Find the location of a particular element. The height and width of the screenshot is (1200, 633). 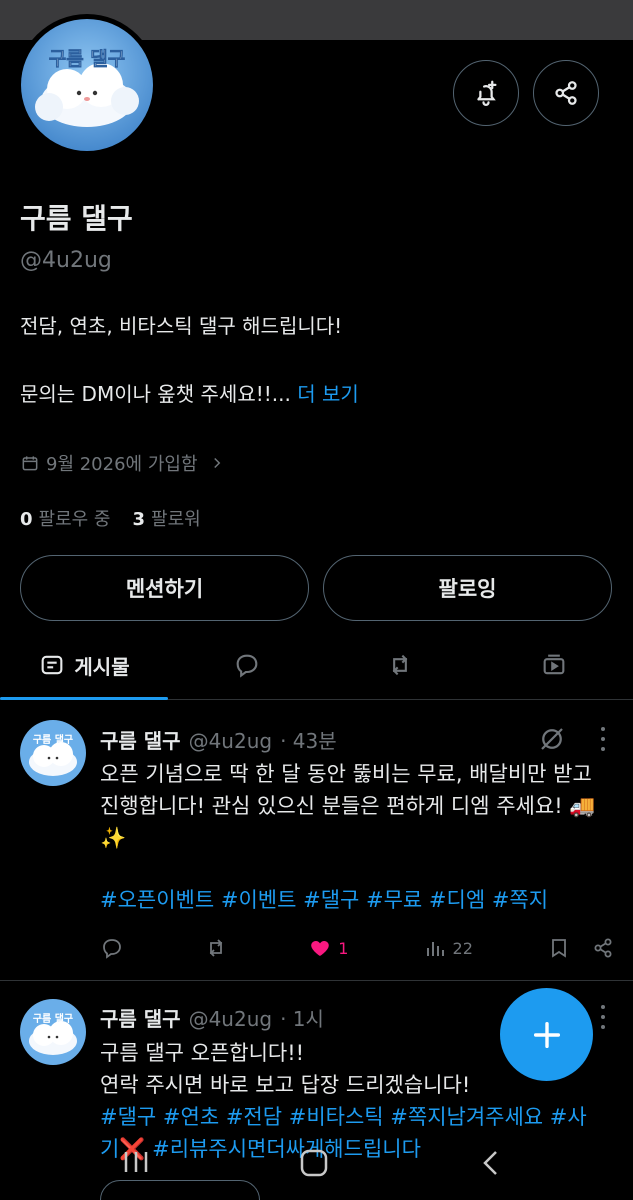

reply-button is located at coordinates (115, 948).